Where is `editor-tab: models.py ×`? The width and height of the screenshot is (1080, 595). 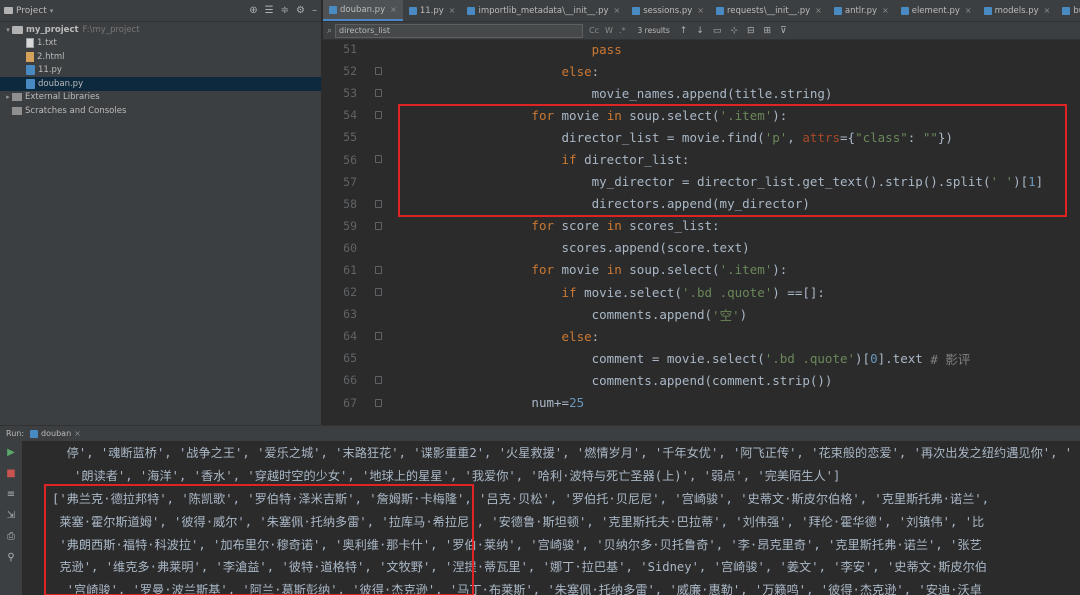
editor-tab: models.py × is located at coordinates (1017, 10).